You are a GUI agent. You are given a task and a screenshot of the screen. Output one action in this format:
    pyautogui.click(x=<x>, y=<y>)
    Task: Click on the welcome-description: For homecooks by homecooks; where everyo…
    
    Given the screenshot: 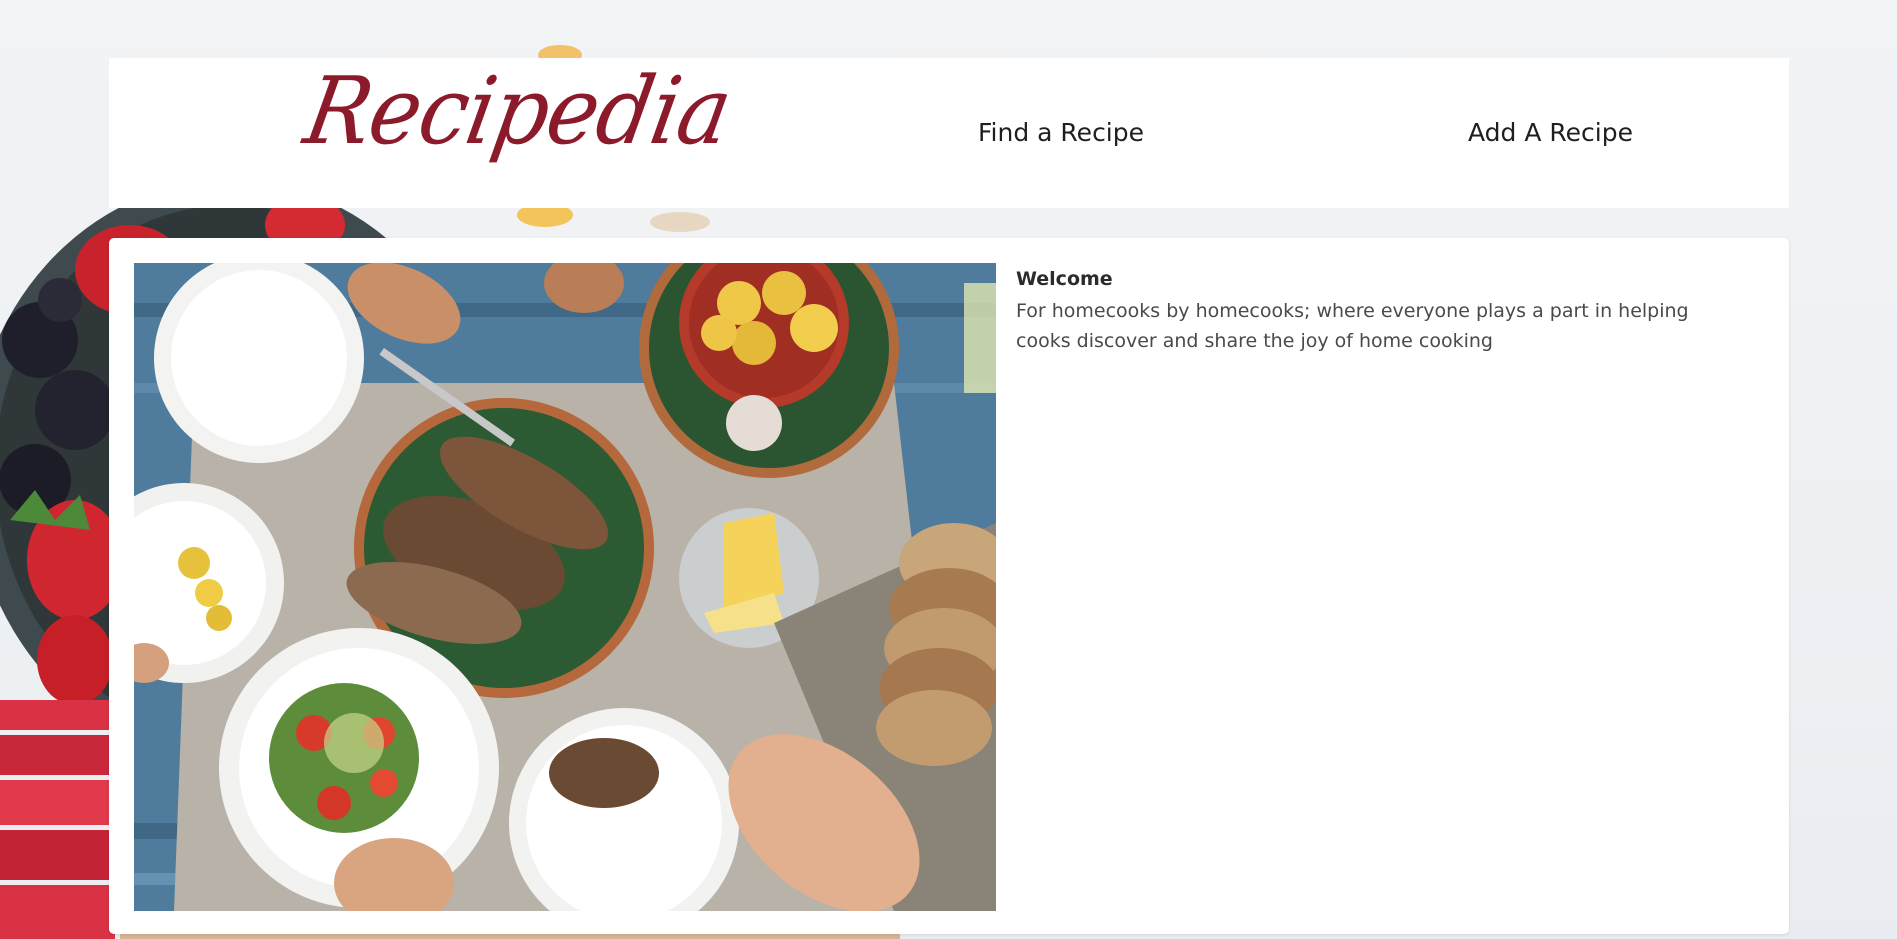 What is the action you would take?
    pyautogui.click(x=1352, y=326)
    